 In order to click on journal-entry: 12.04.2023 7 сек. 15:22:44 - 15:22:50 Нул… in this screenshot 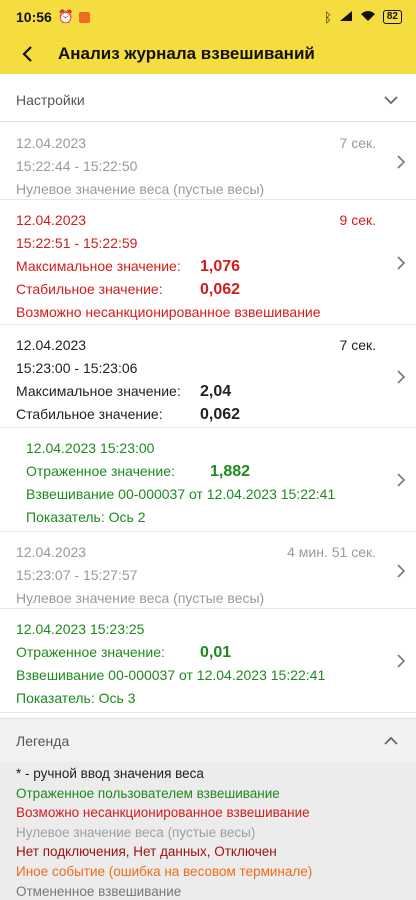, I will do `click(208, 162)`.